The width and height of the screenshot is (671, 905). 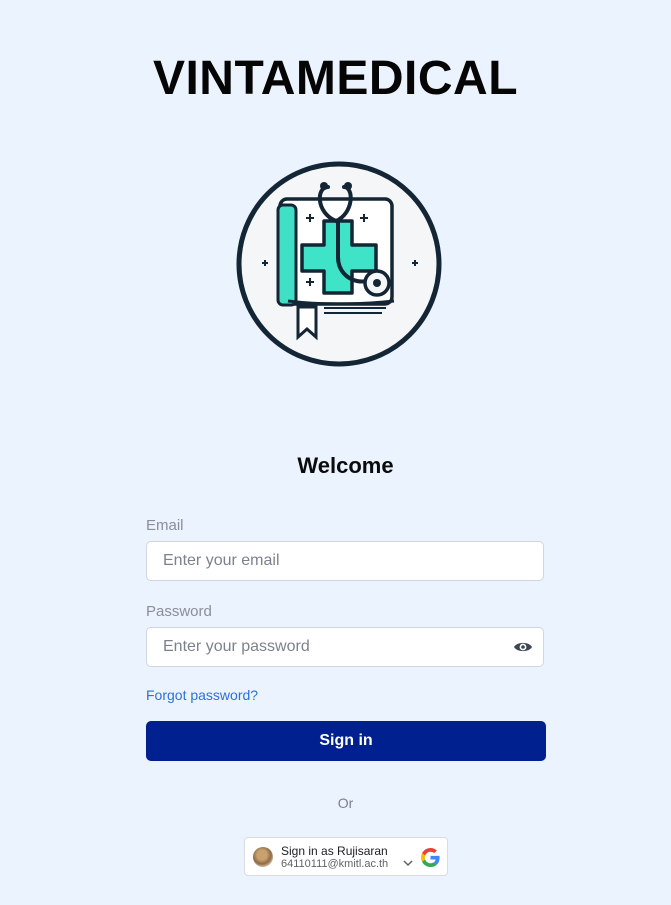 I want to click on medical-book-logo, so click(x=339, y=264).